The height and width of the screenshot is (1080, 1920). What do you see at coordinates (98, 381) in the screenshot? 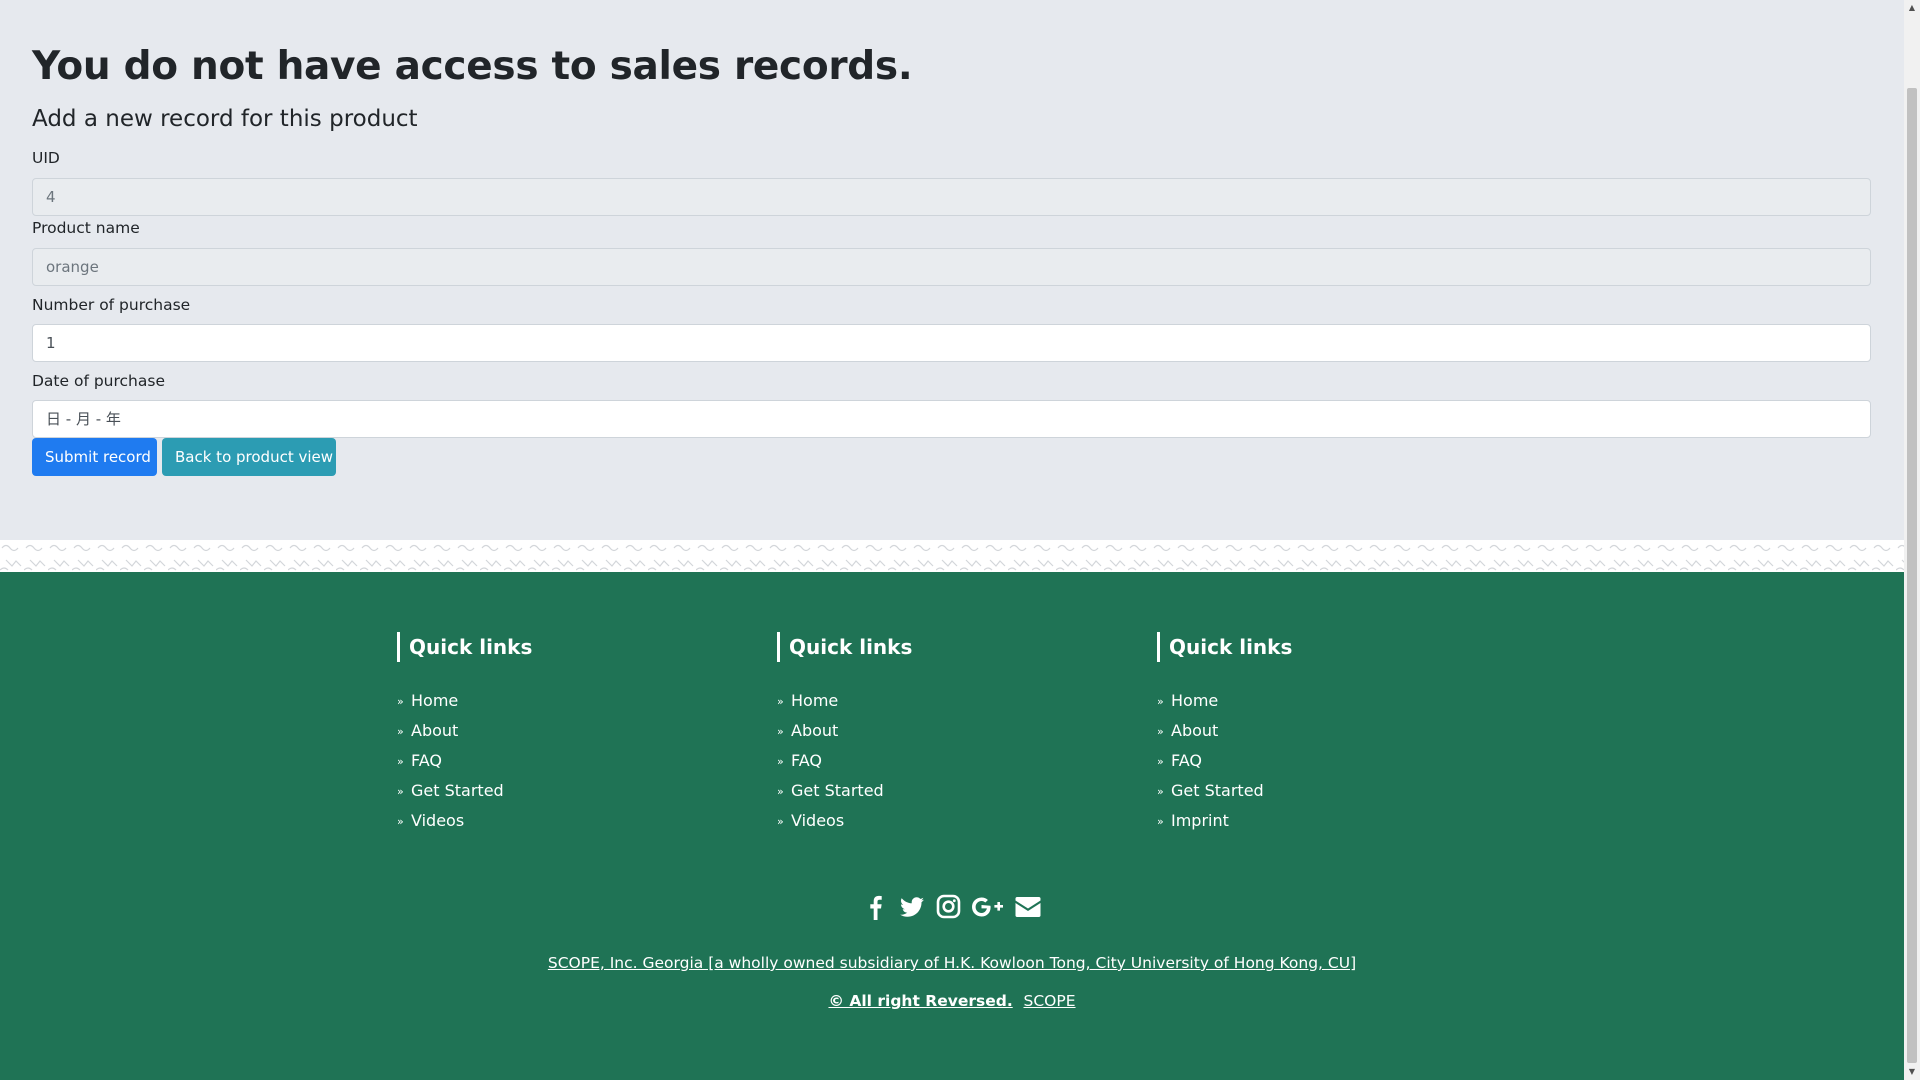
I see `date-of-purchase-label: Date of purchase` at bounding box center [98, 381].